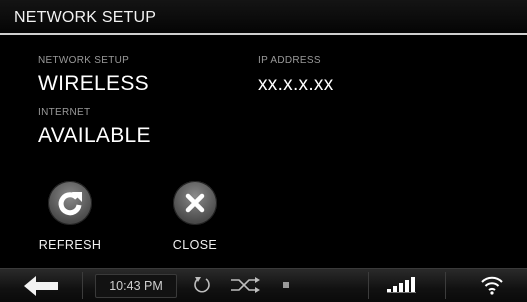 Image resolution: width=527 pixels, height=302 pixels. I want to click on signal-bars-icon, so click(402, 287).